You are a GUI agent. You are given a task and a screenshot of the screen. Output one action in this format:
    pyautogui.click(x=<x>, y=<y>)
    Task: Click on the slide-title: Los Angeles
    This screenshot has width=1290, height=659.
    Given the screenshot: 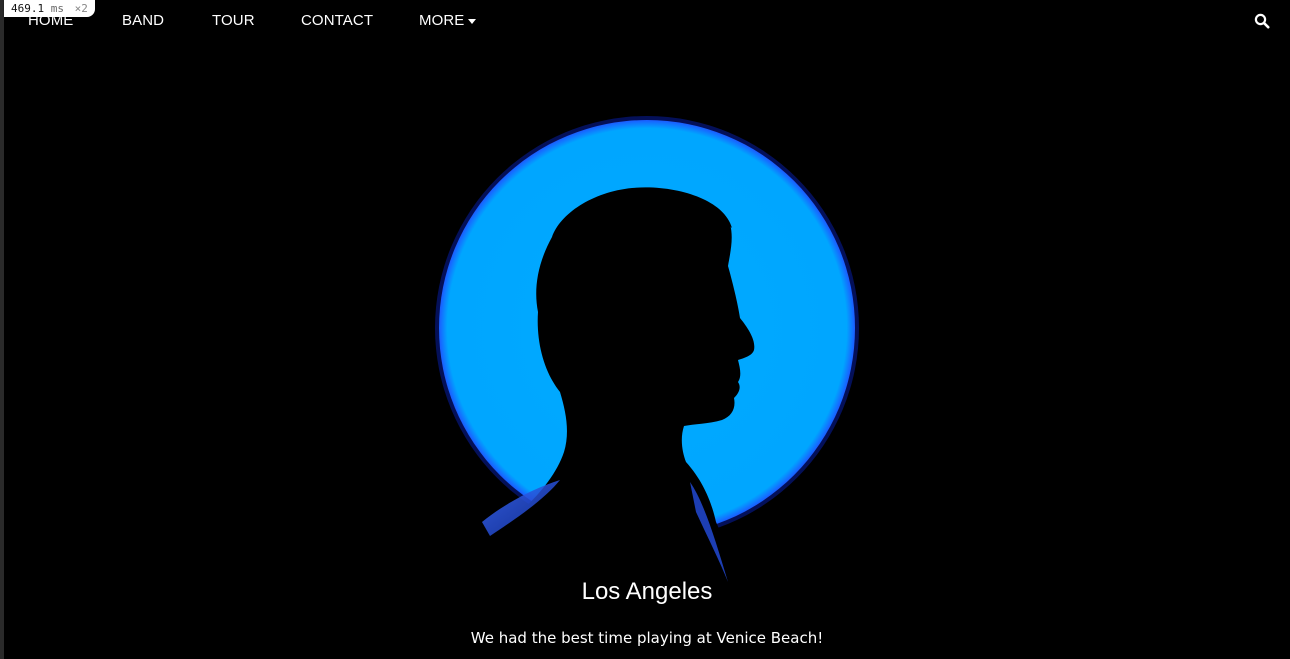 What is the action you would take?
    pyautogui.click(x=647, y=591)
    